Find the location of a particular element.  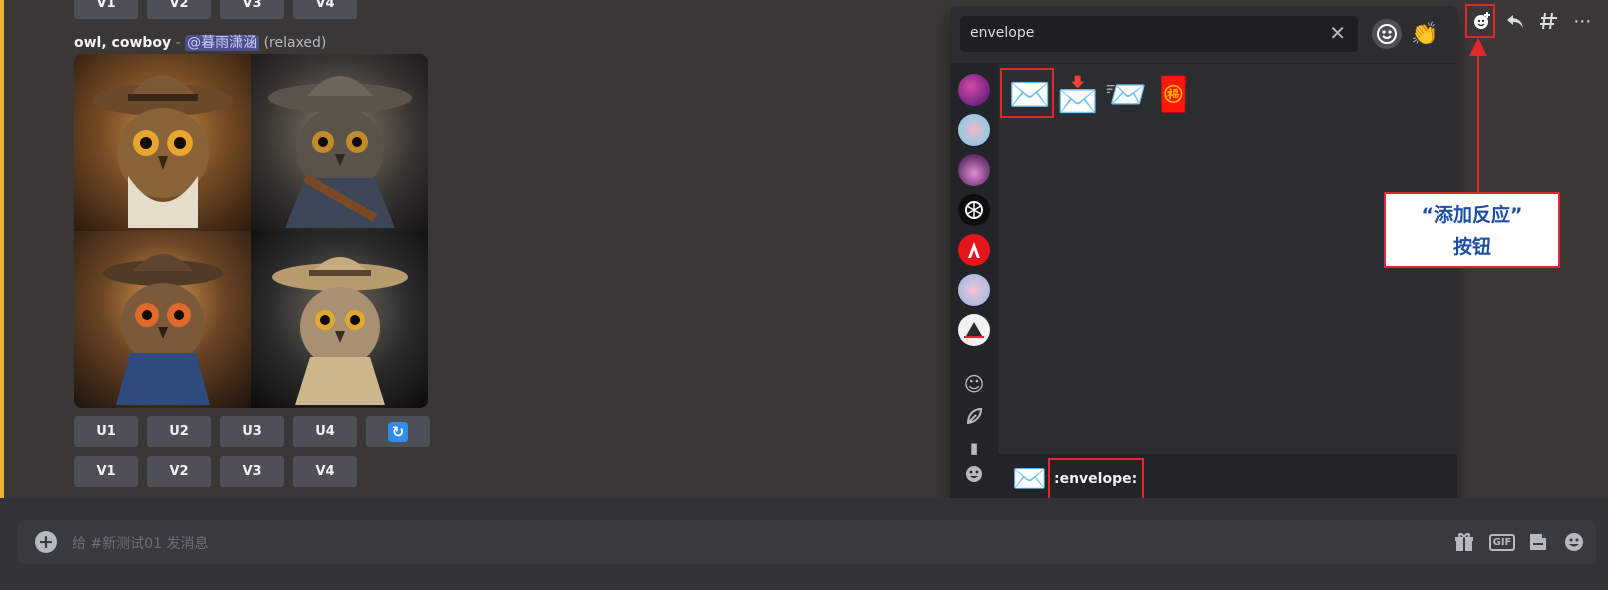

u2-button: U2 is located at coordinates (179, 431).